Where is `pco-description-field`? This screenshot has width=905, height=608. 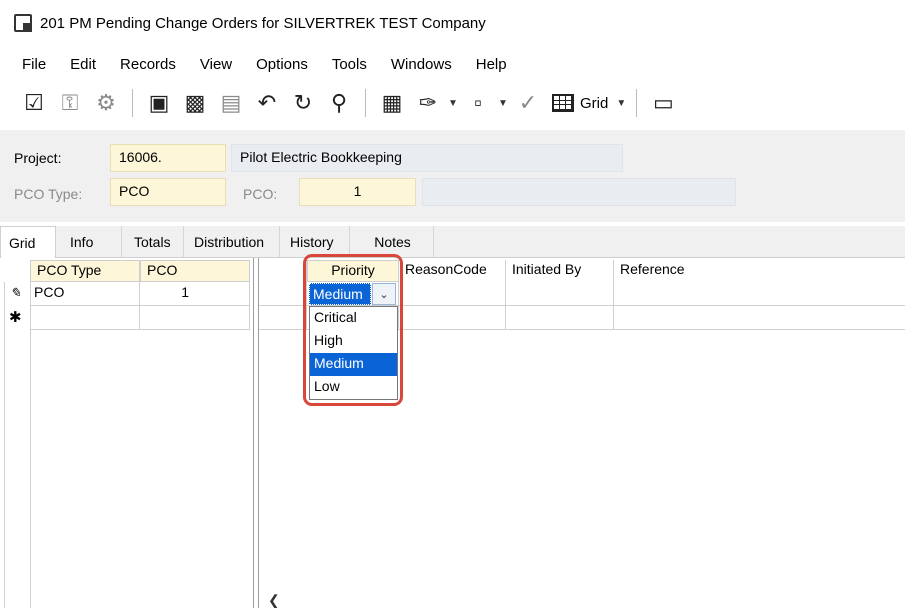
pco-description-field is located at coordinates (579, 192).